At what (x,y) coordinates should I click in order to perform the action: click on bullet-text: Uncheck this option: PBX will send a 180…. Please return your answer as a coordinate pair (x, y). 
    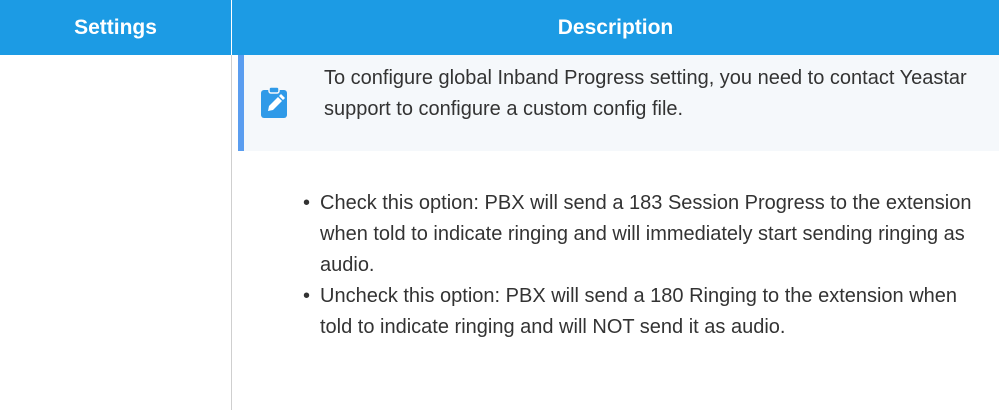
    Looking at the image, I should click on (639, 311).